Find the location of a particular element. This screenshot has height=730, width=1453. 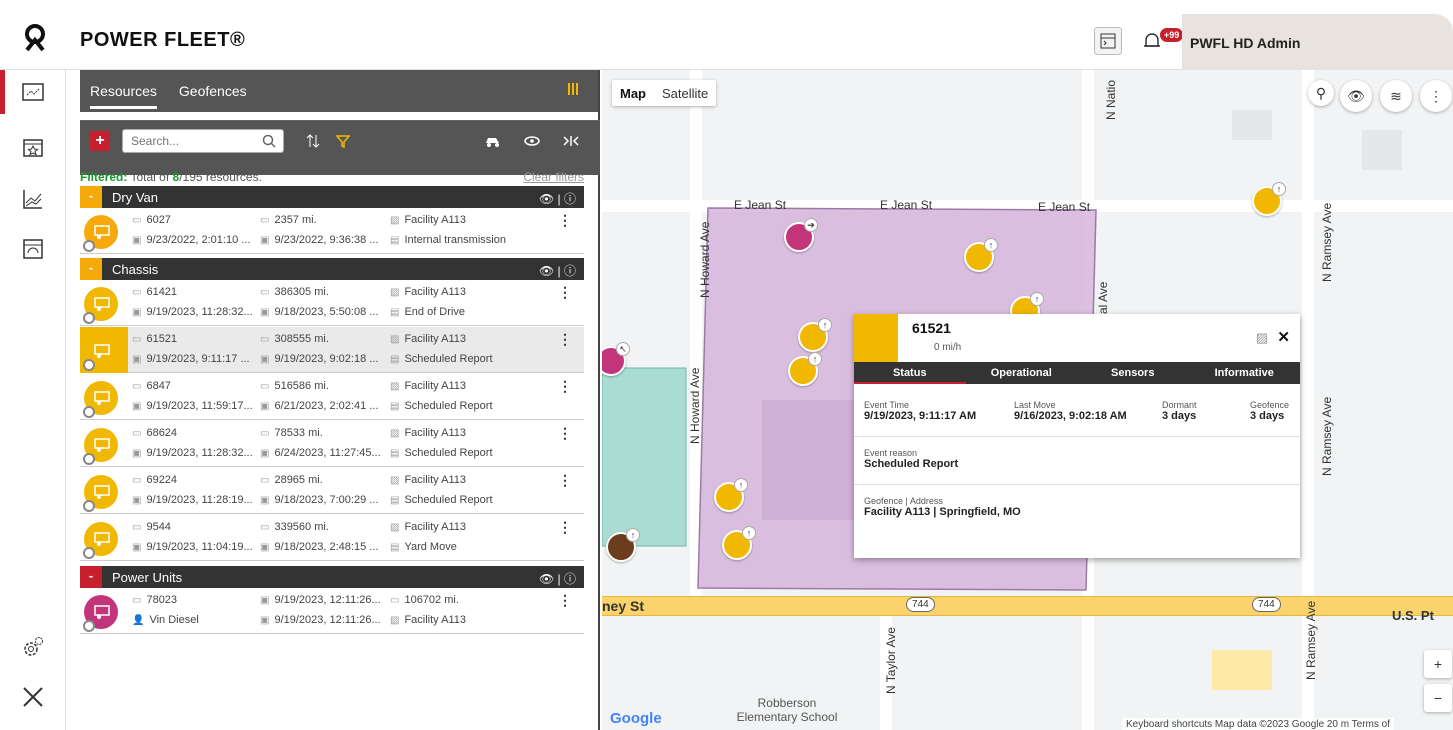

tab-operational: Operational is located at coordinates (1022, 373).